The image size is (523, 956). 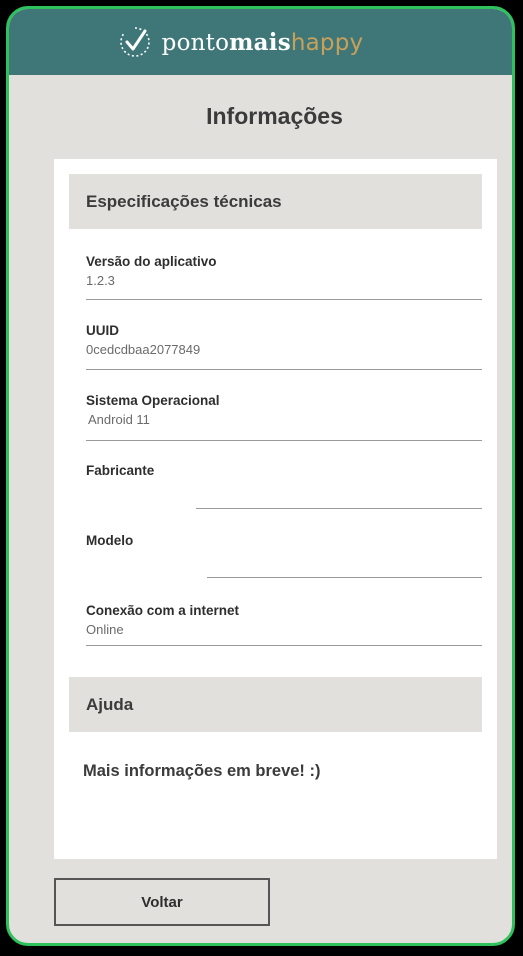 What do you see at coordinates (284, 346) in the screenshot?
I see `field-uuid: UUID 0cedcdbaa2077849` at bounding box center [284, 346].